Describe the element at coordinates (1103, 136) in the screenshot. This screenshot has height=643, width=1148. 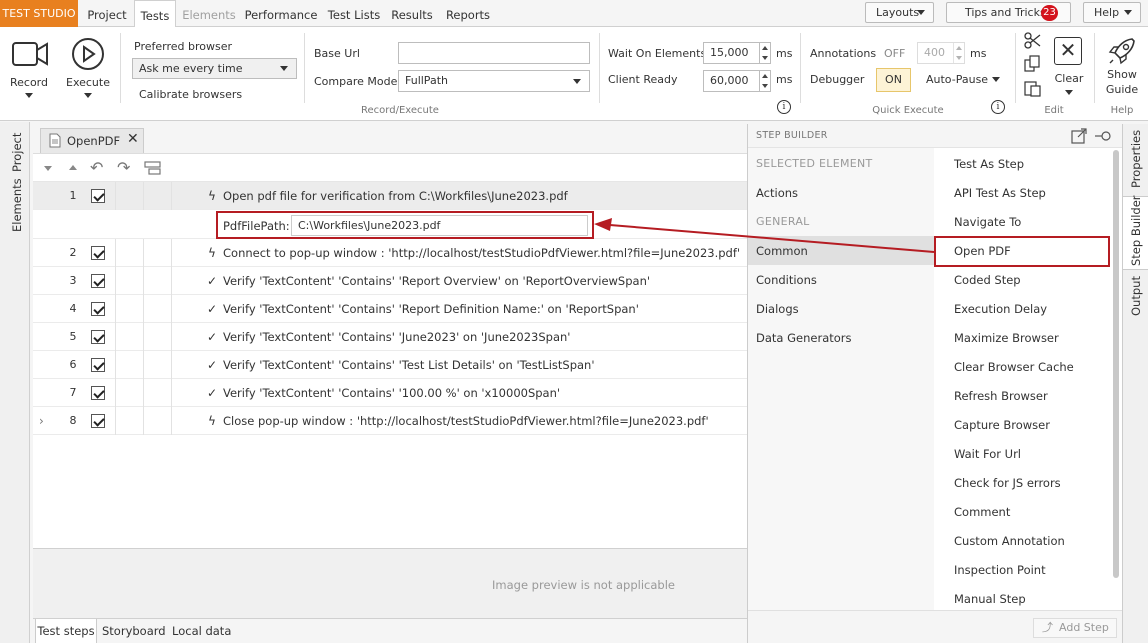
I see `pin-icon` at that location.